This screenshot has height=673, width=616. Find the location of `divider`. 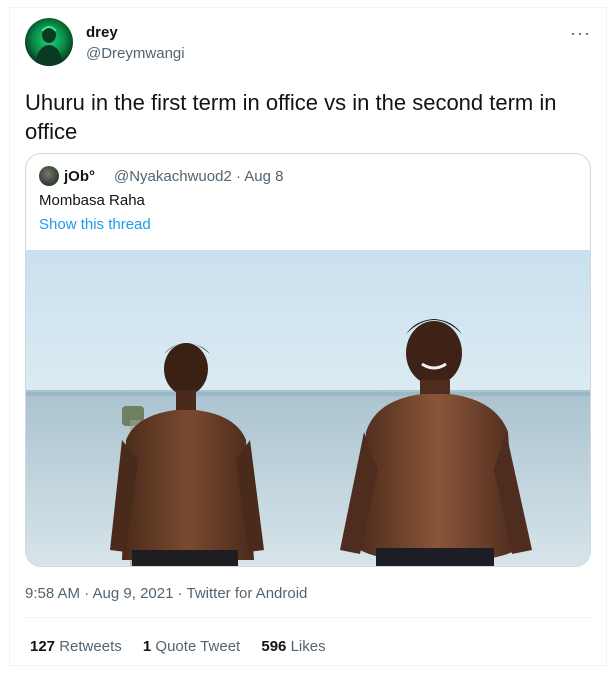

divider is located at coordinates (308, 617).